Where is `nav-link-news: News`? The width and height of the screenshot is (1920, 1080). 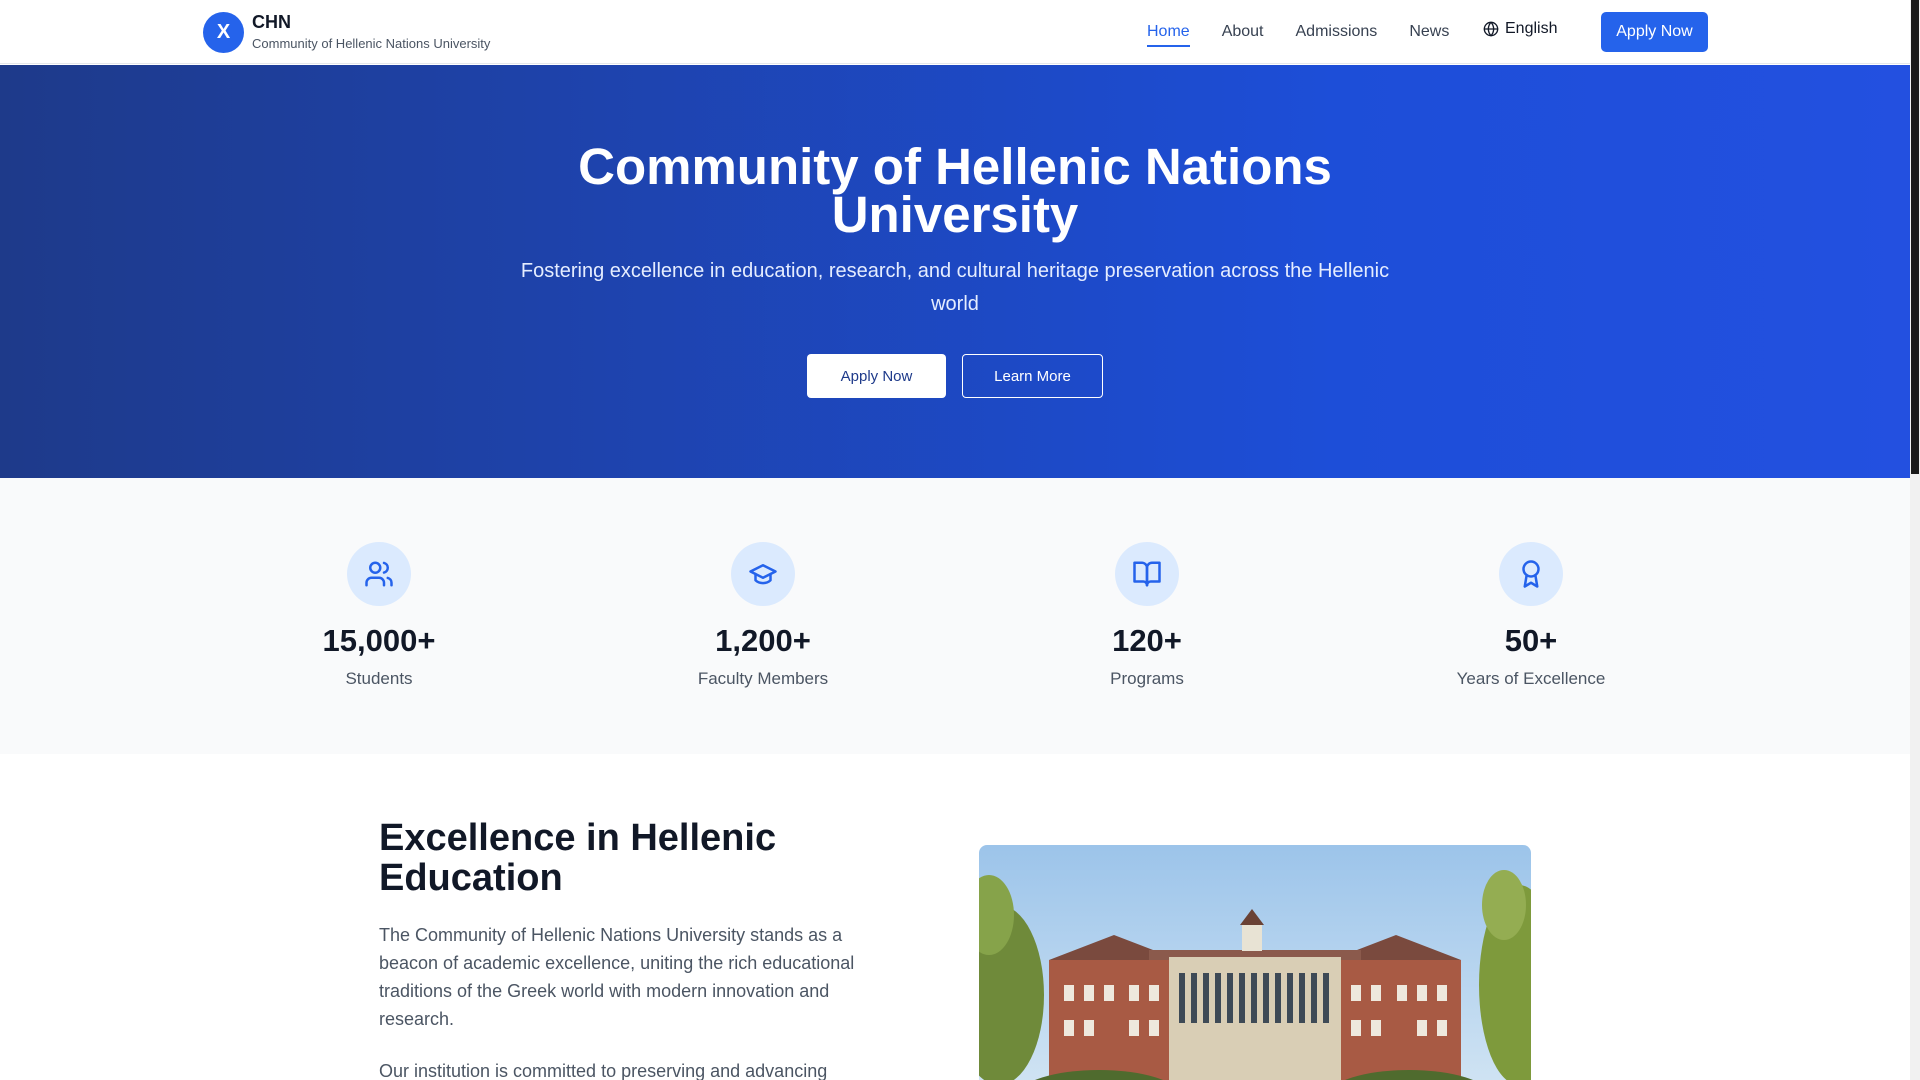
nav-link-news: News is located at coordinates (1429, 32).